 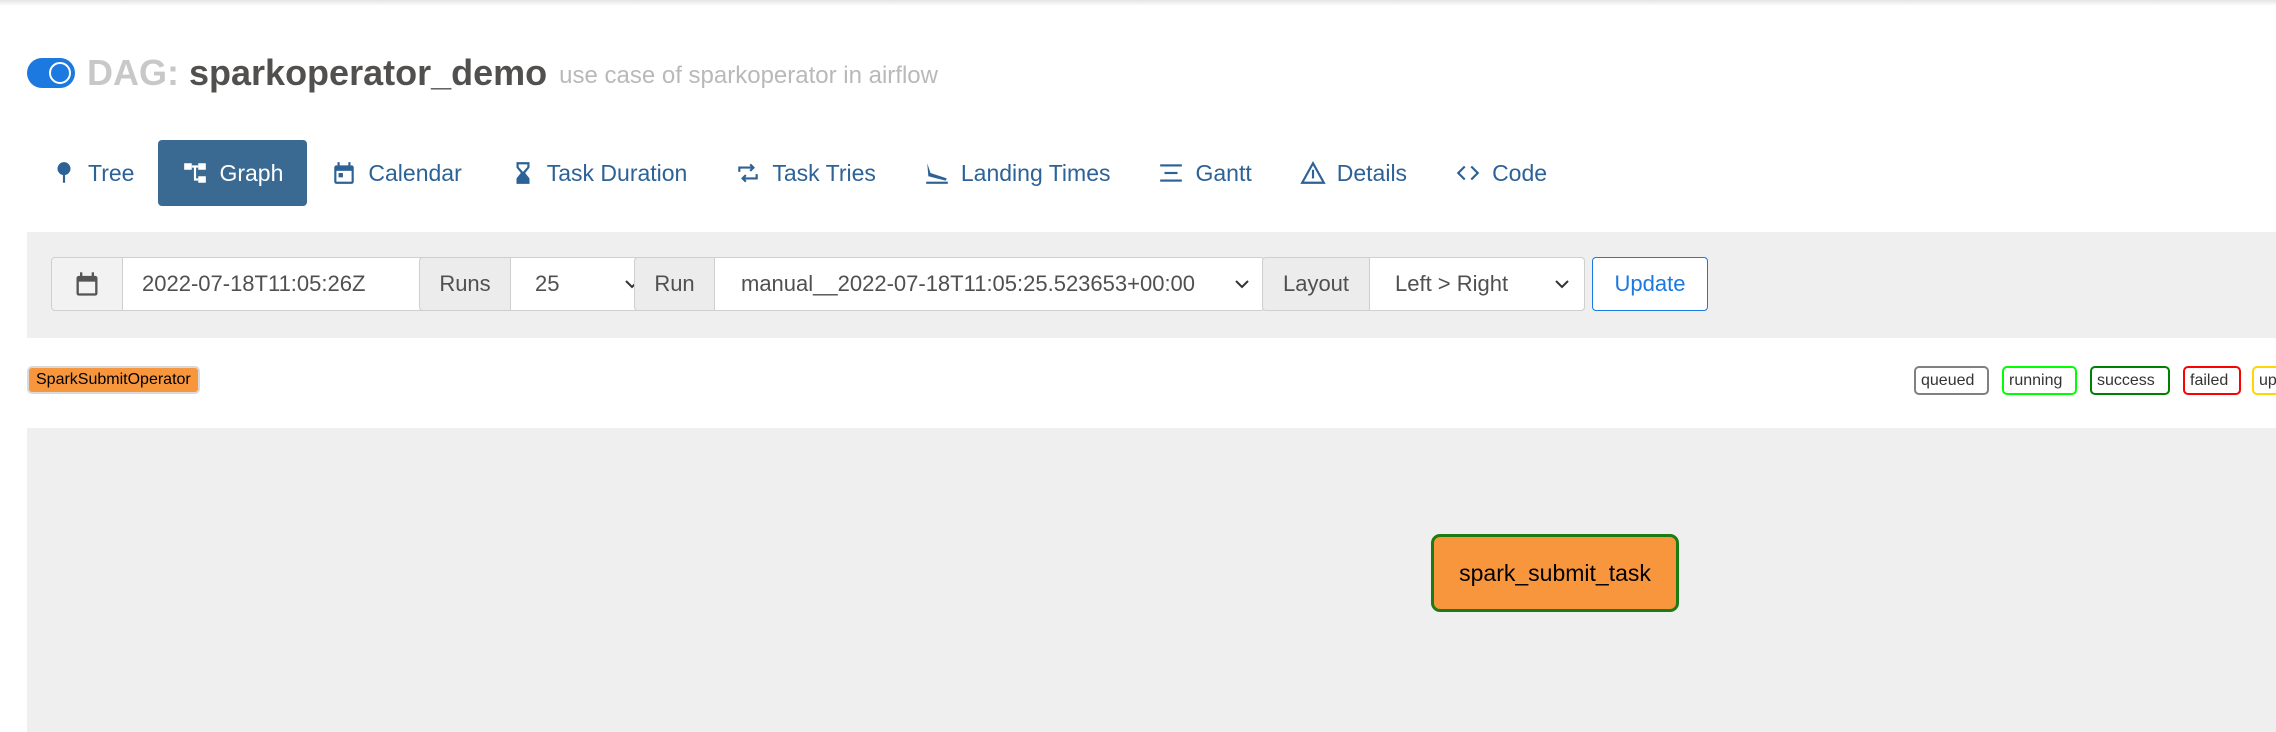 I want to click on tab-label: Task Tries, so click(x=824, y=172).